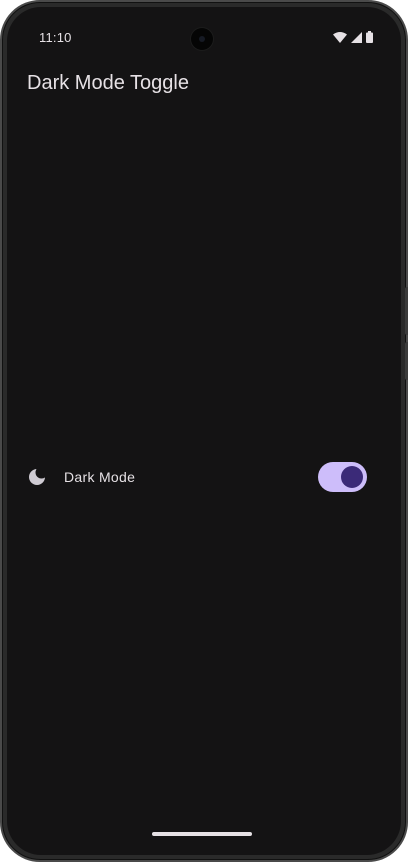  I want to click on dark-mode-label: Dark Mode, so click(100, 477).